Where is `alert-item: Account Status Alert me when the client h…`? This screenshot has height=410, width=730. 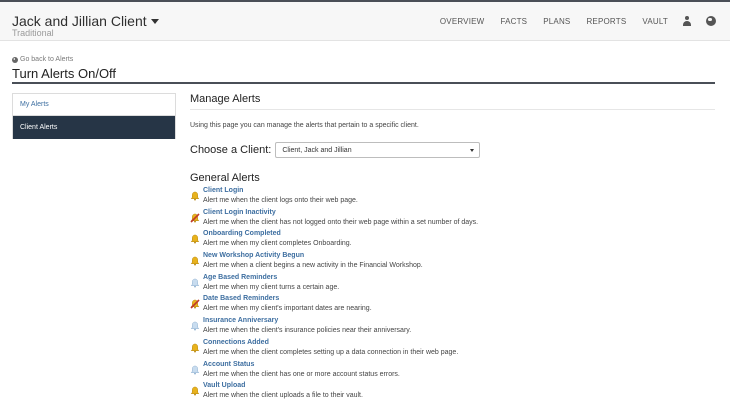 alert-item: Account Status Alert me when the client h… is located at coordinates (452, 372).